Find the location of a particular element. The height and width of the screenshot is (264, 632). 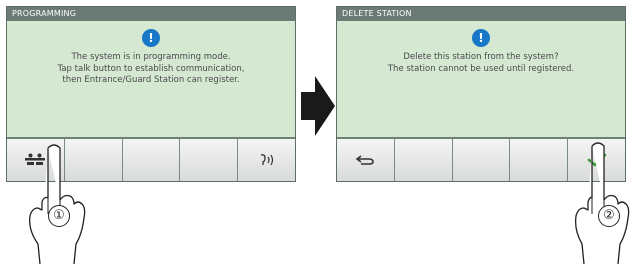

talk-button is located at coordinates (266, 160).